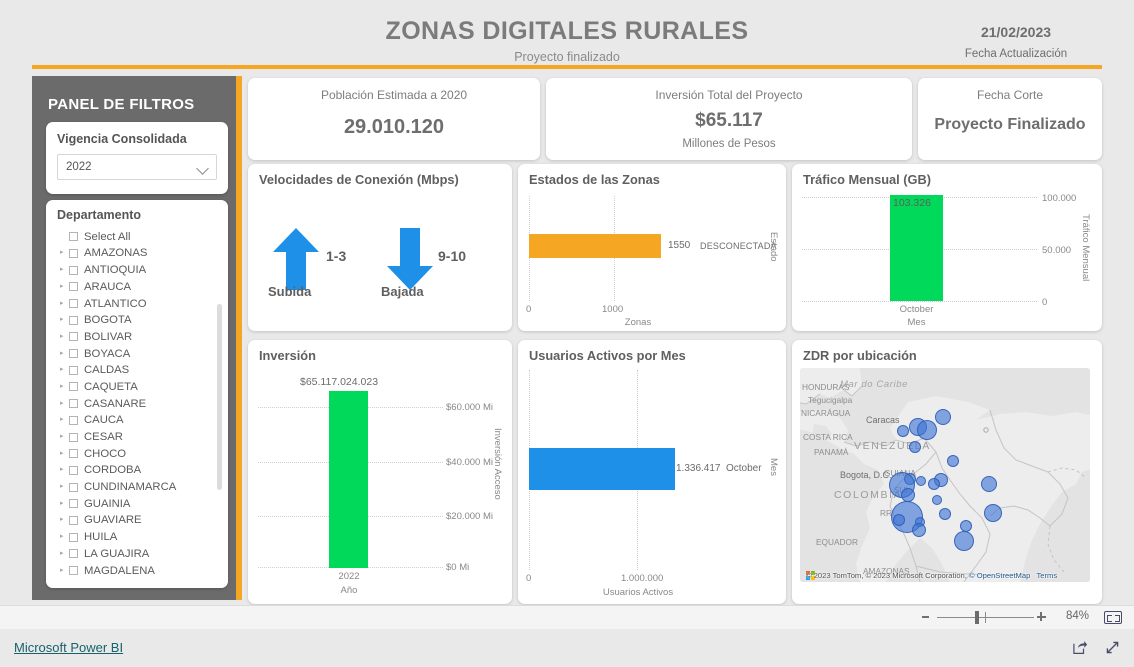  What do you see at coordinates (1046, 575) in the screenshot?
I see `terms-link: Terms` at bounding box center [1046, 575].